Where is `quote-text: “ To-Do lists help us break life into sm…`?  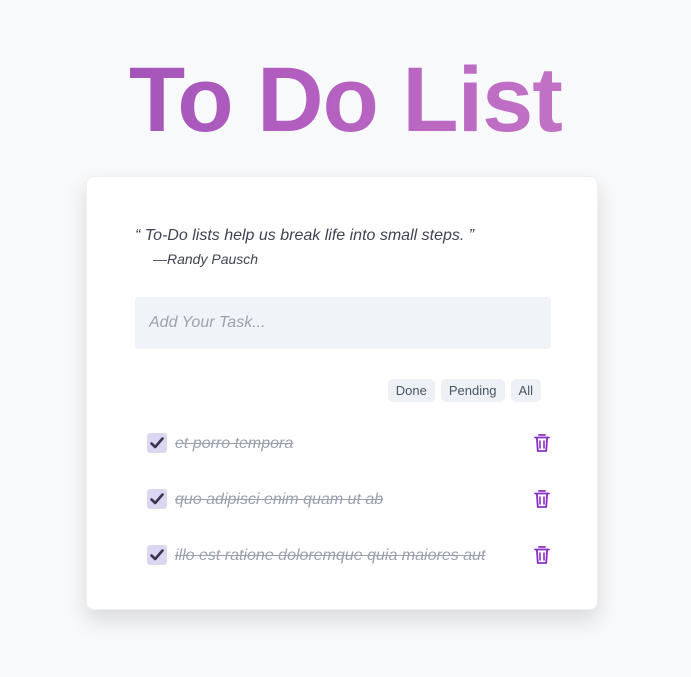 quote-text: “ To-Do lists help us break life into sm… is located at coordinates (305, 235).